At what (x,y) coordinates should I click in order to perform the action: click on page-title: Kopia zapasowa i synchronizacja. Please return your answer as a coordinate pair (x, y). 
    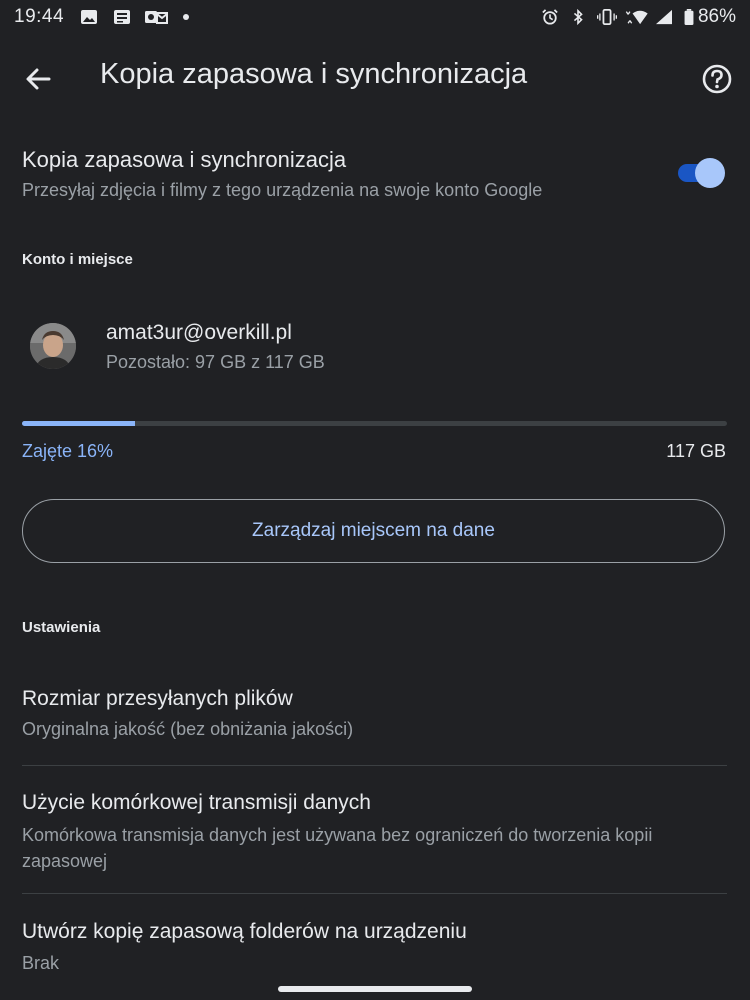
    Looking at the image, I should click on (314, 74).